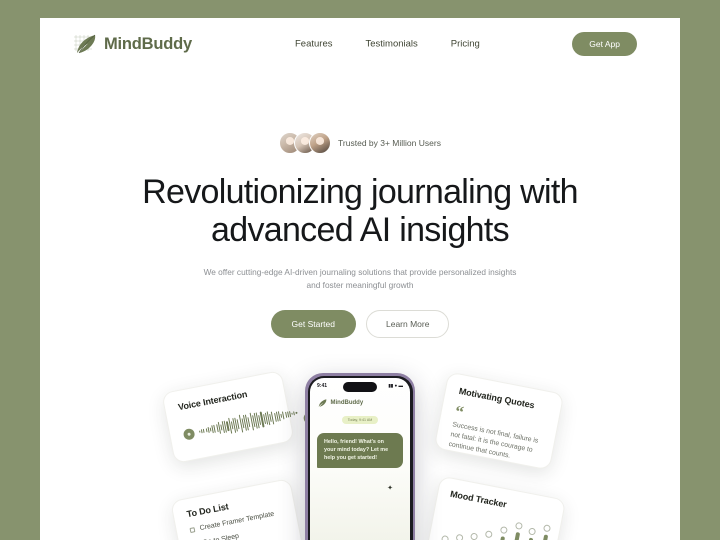  Describe the element at coordinates (392, 44) in the screenshot. I see `nav-link-testimonials: Testimonials` at that location.